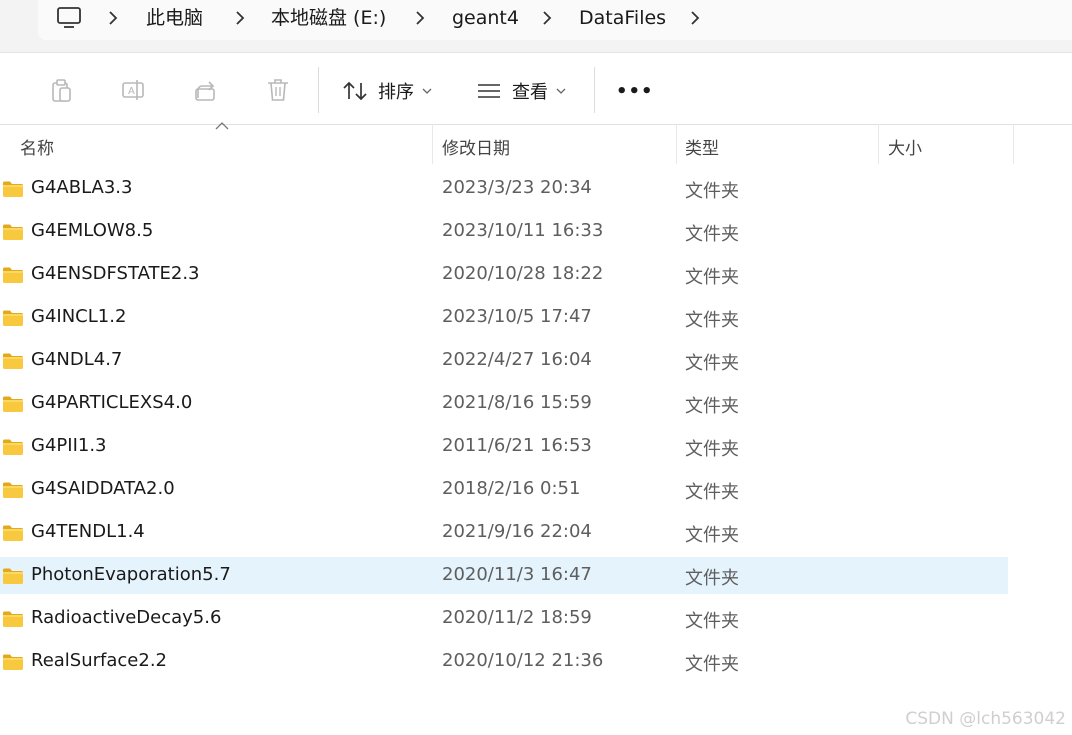 This screenshot has width=1072, height=735. What do you see at coordinates (517, 445) in the screenshot?
I see `file-modified-date: 2011/6/21 16:53` at bounding box center [517, 445].